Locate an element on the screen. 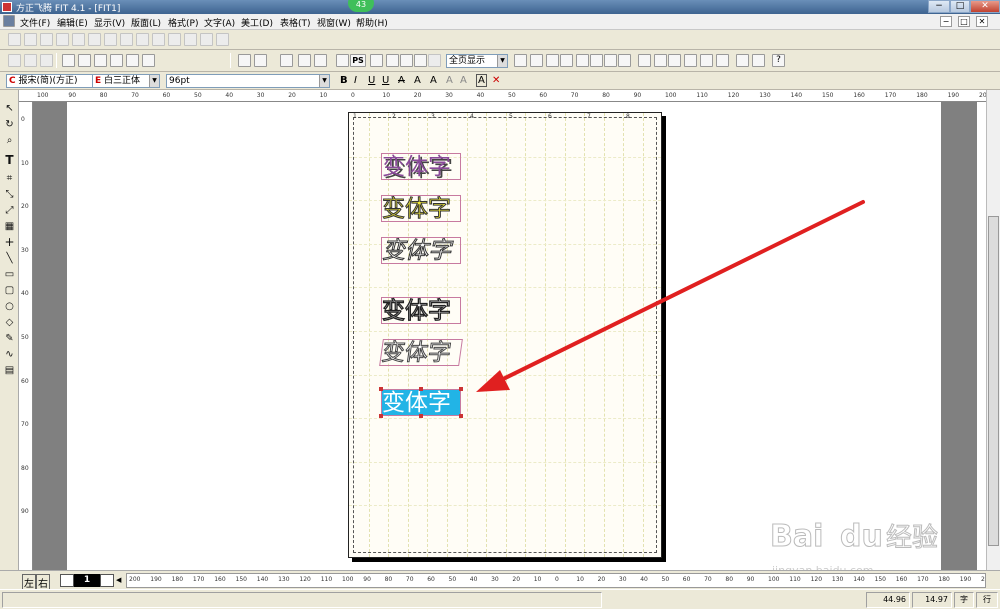 Image resolution: width=1000 pixels, height=609 pixels. double-underline-button: U is located at coordinates (385, 80).